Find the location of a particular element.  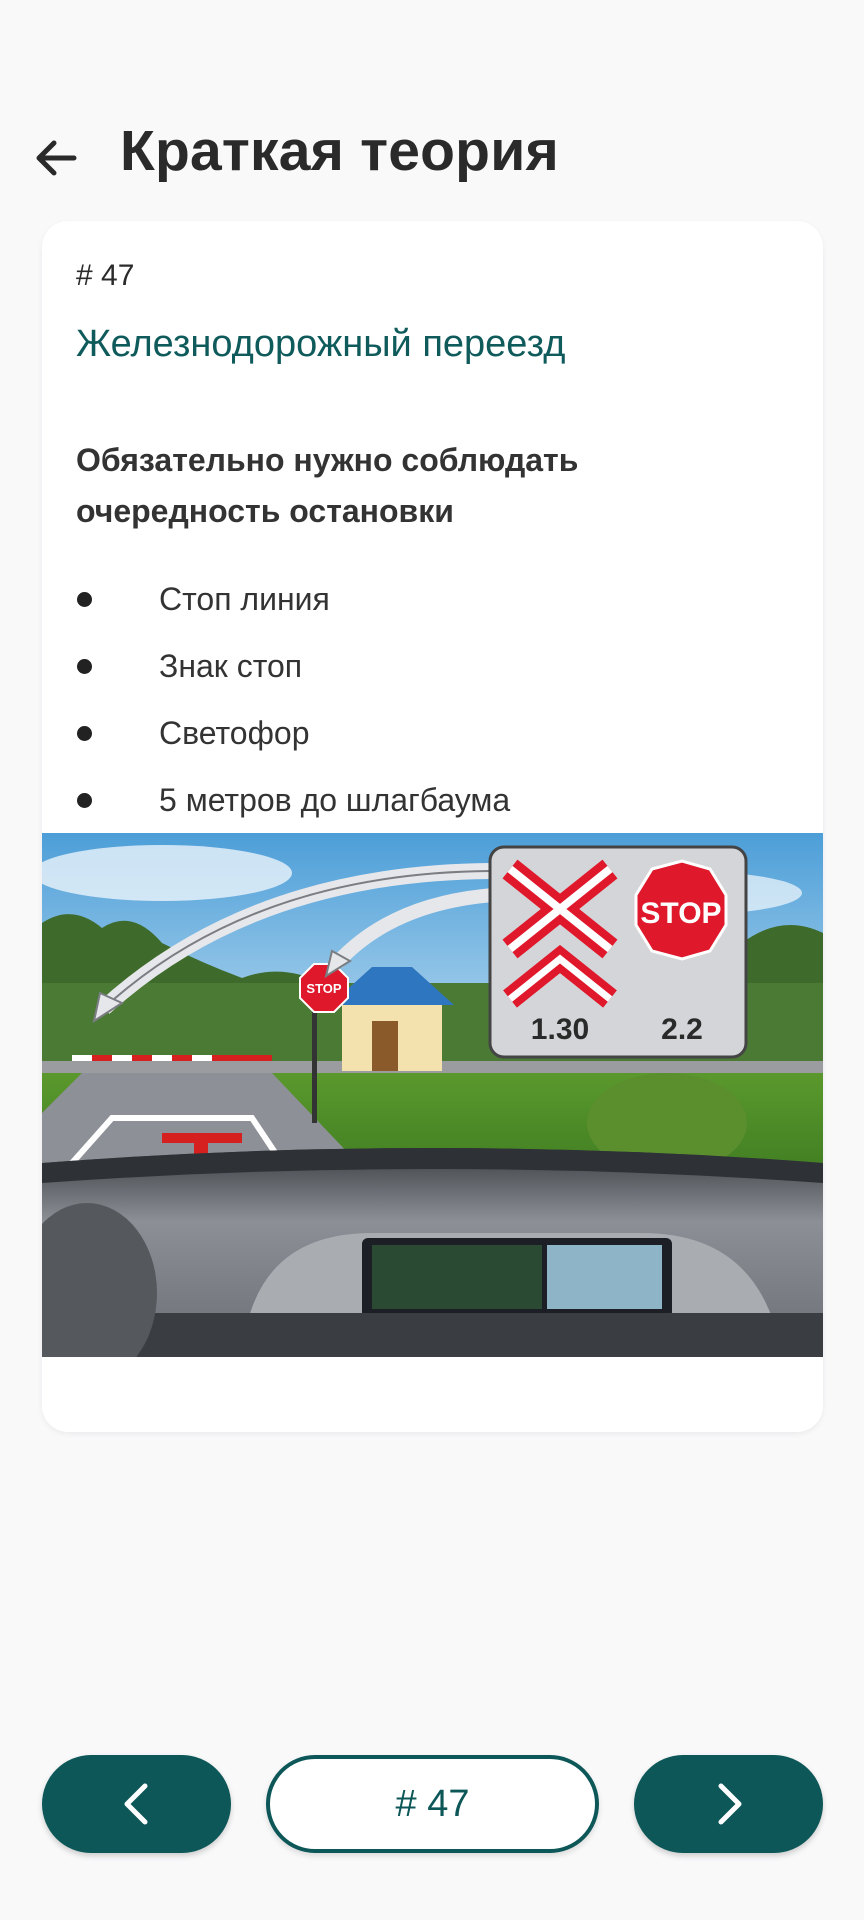

page-title: Краткая теория is located at coordinates (339, 151).